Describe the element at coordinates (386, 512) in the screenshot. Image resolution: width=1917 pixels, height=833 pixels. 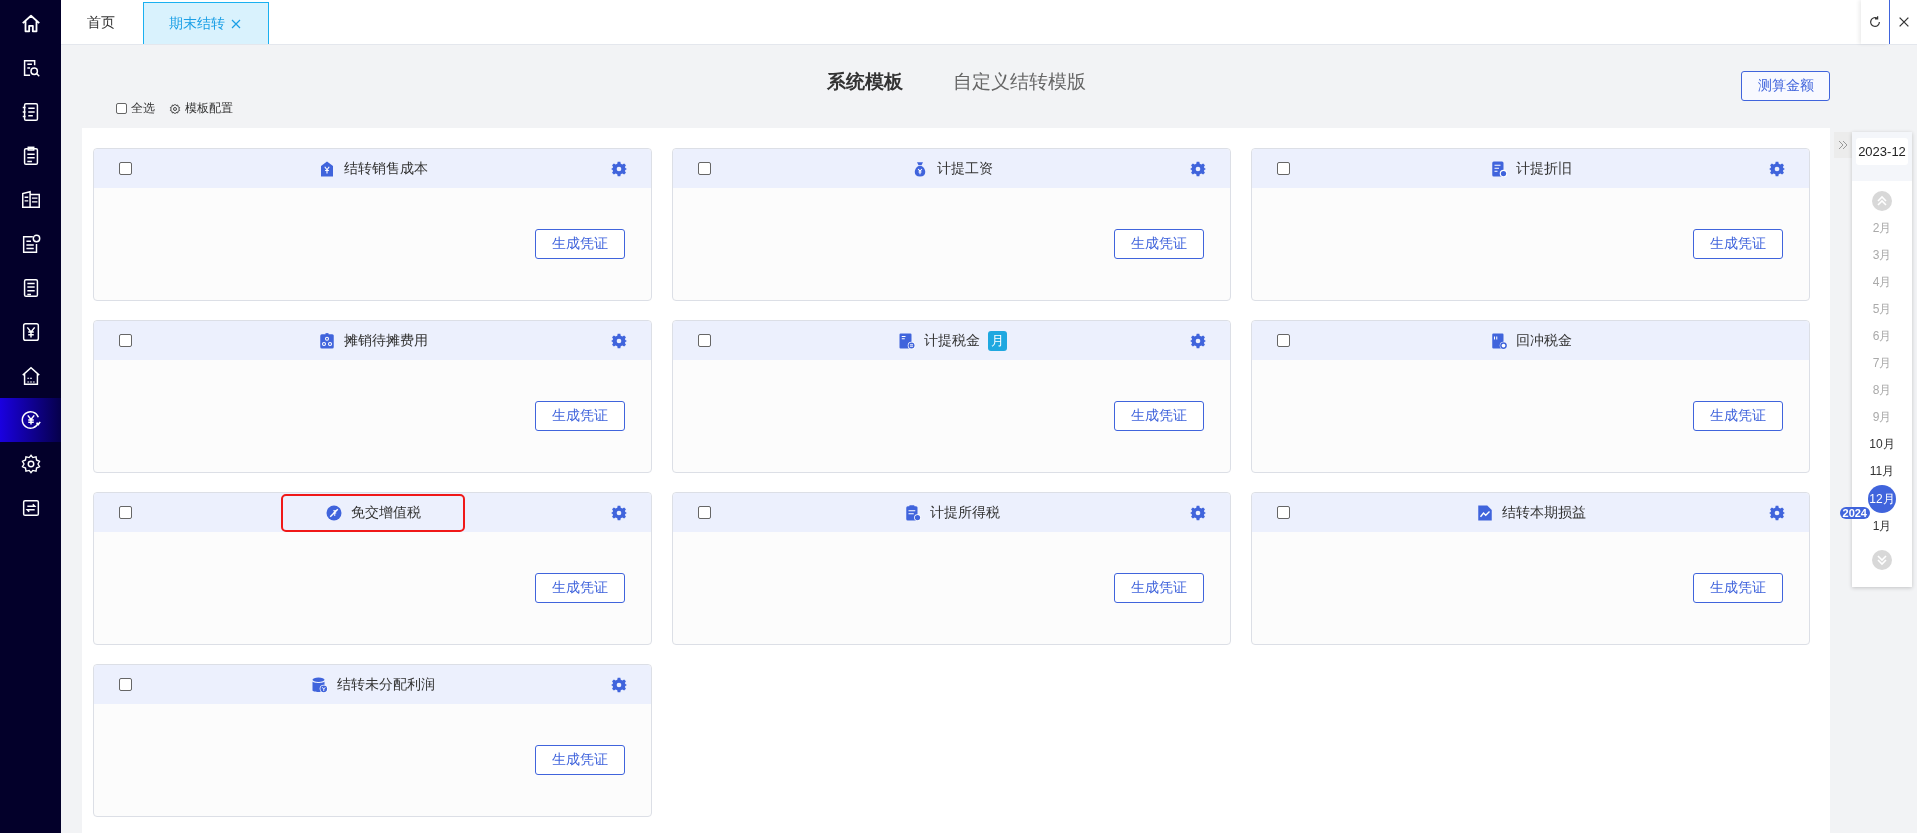
I see `card-title: 免交增值税` at that location.